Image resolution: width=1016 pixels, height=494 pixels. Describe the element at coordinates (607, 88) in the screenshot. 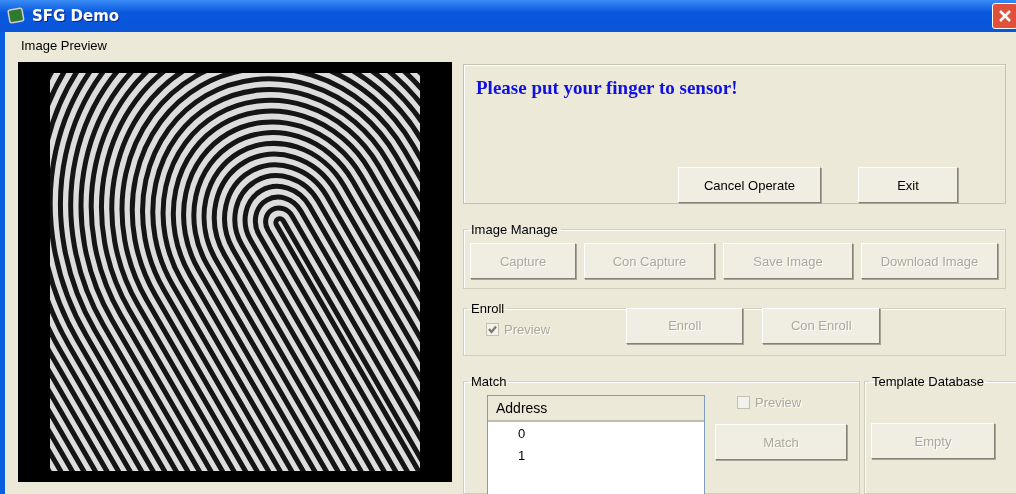

I see `status-message: Please put your finger to sensor!` at that location.